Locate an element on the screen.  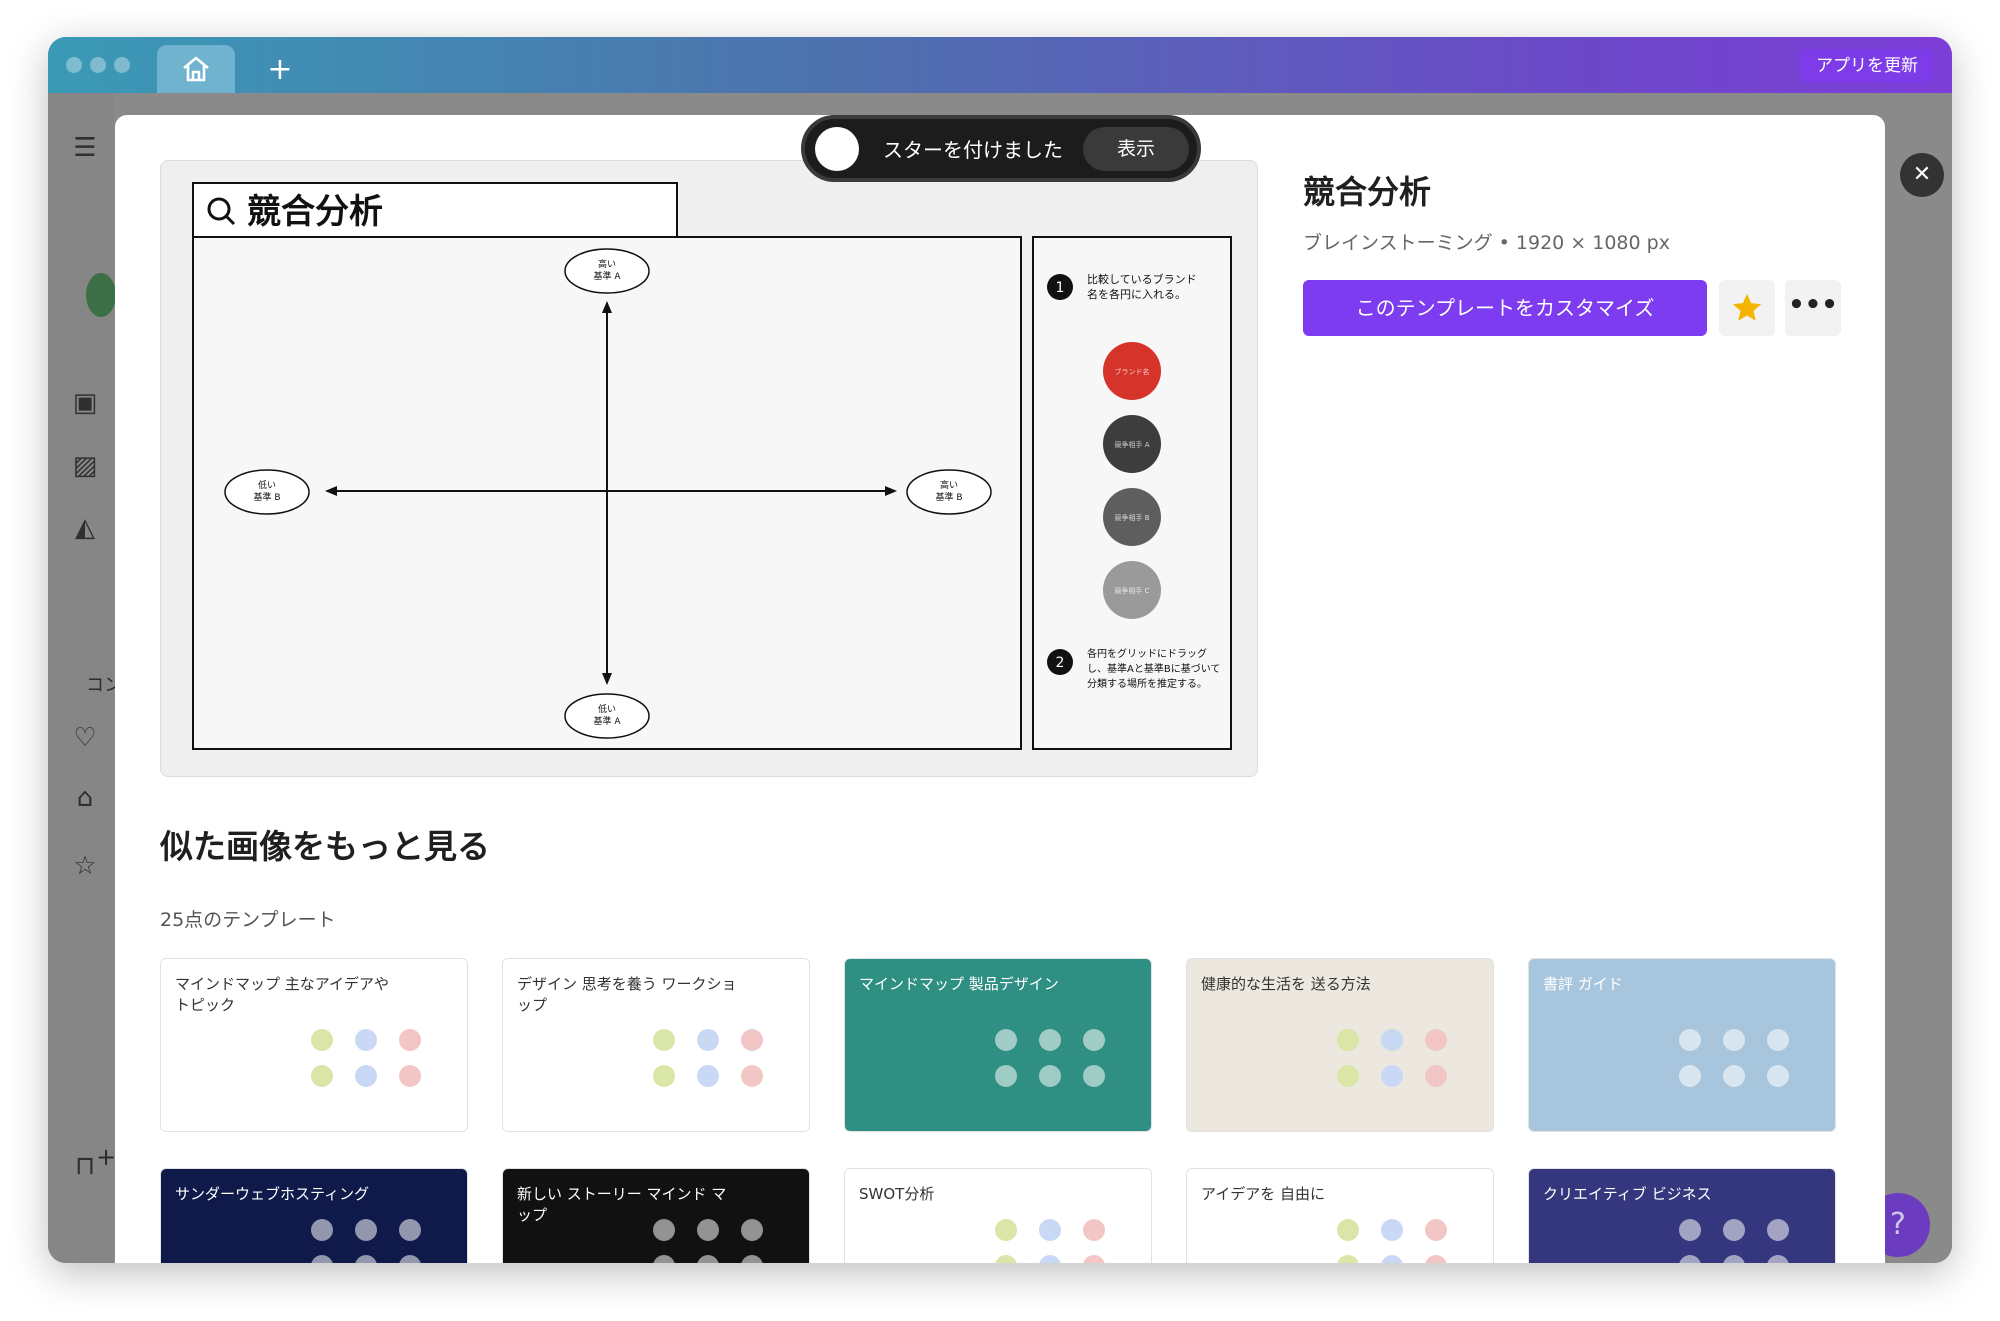
background-add-symbol: + is located at coordinates (106, 1157).